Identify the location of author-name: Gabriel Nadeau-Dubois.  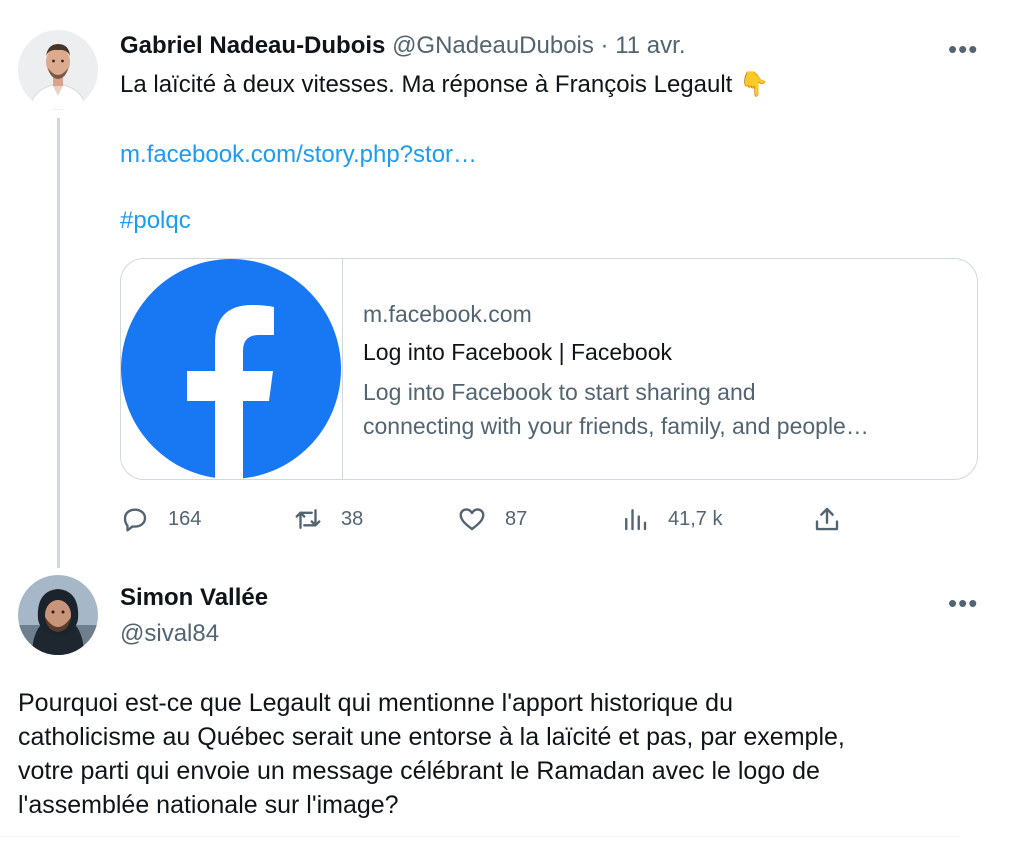
(252, 45).